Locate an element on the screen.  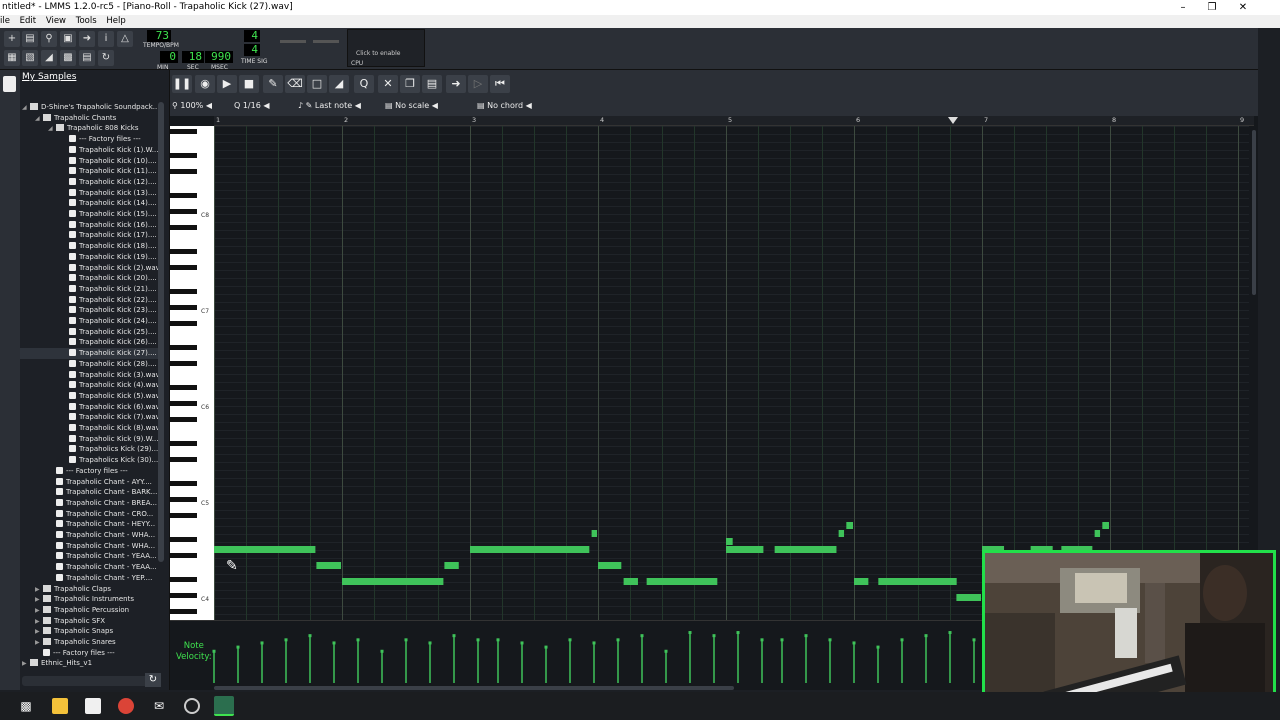
timeline-ruler: 1 2 3 4 5 6 7 8 9 is located at coordinates (734, 121).